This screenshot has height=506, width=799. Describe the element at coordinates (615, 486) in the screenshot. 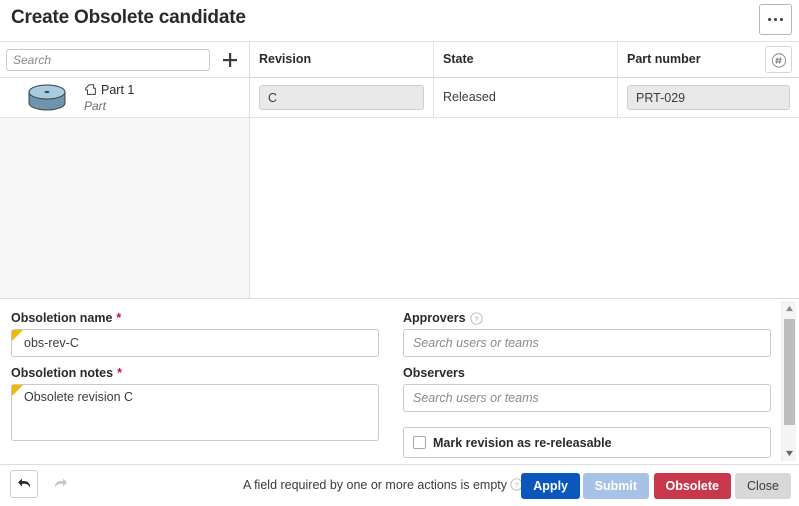

I see `submit-button: Submit` at that location.